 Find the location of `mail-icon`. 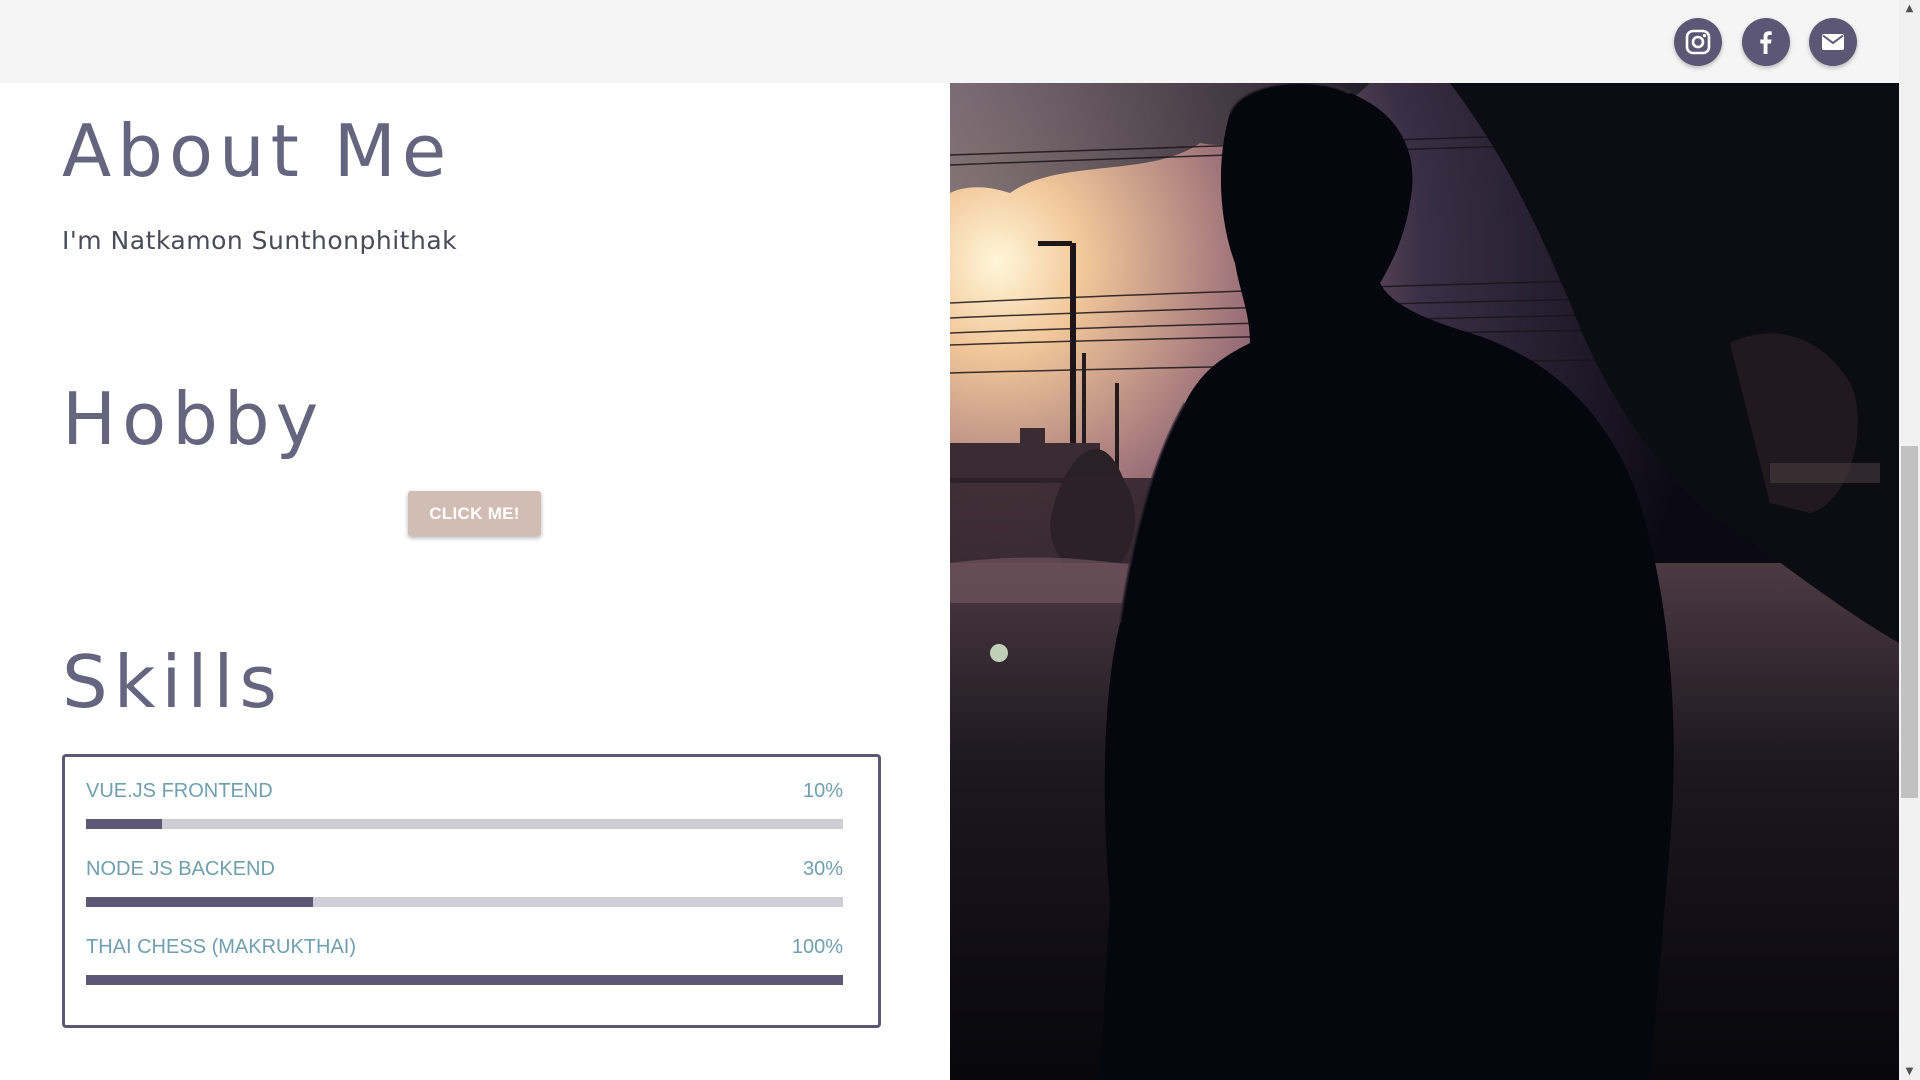

mail-icon is located at coordinates (1833, 42).